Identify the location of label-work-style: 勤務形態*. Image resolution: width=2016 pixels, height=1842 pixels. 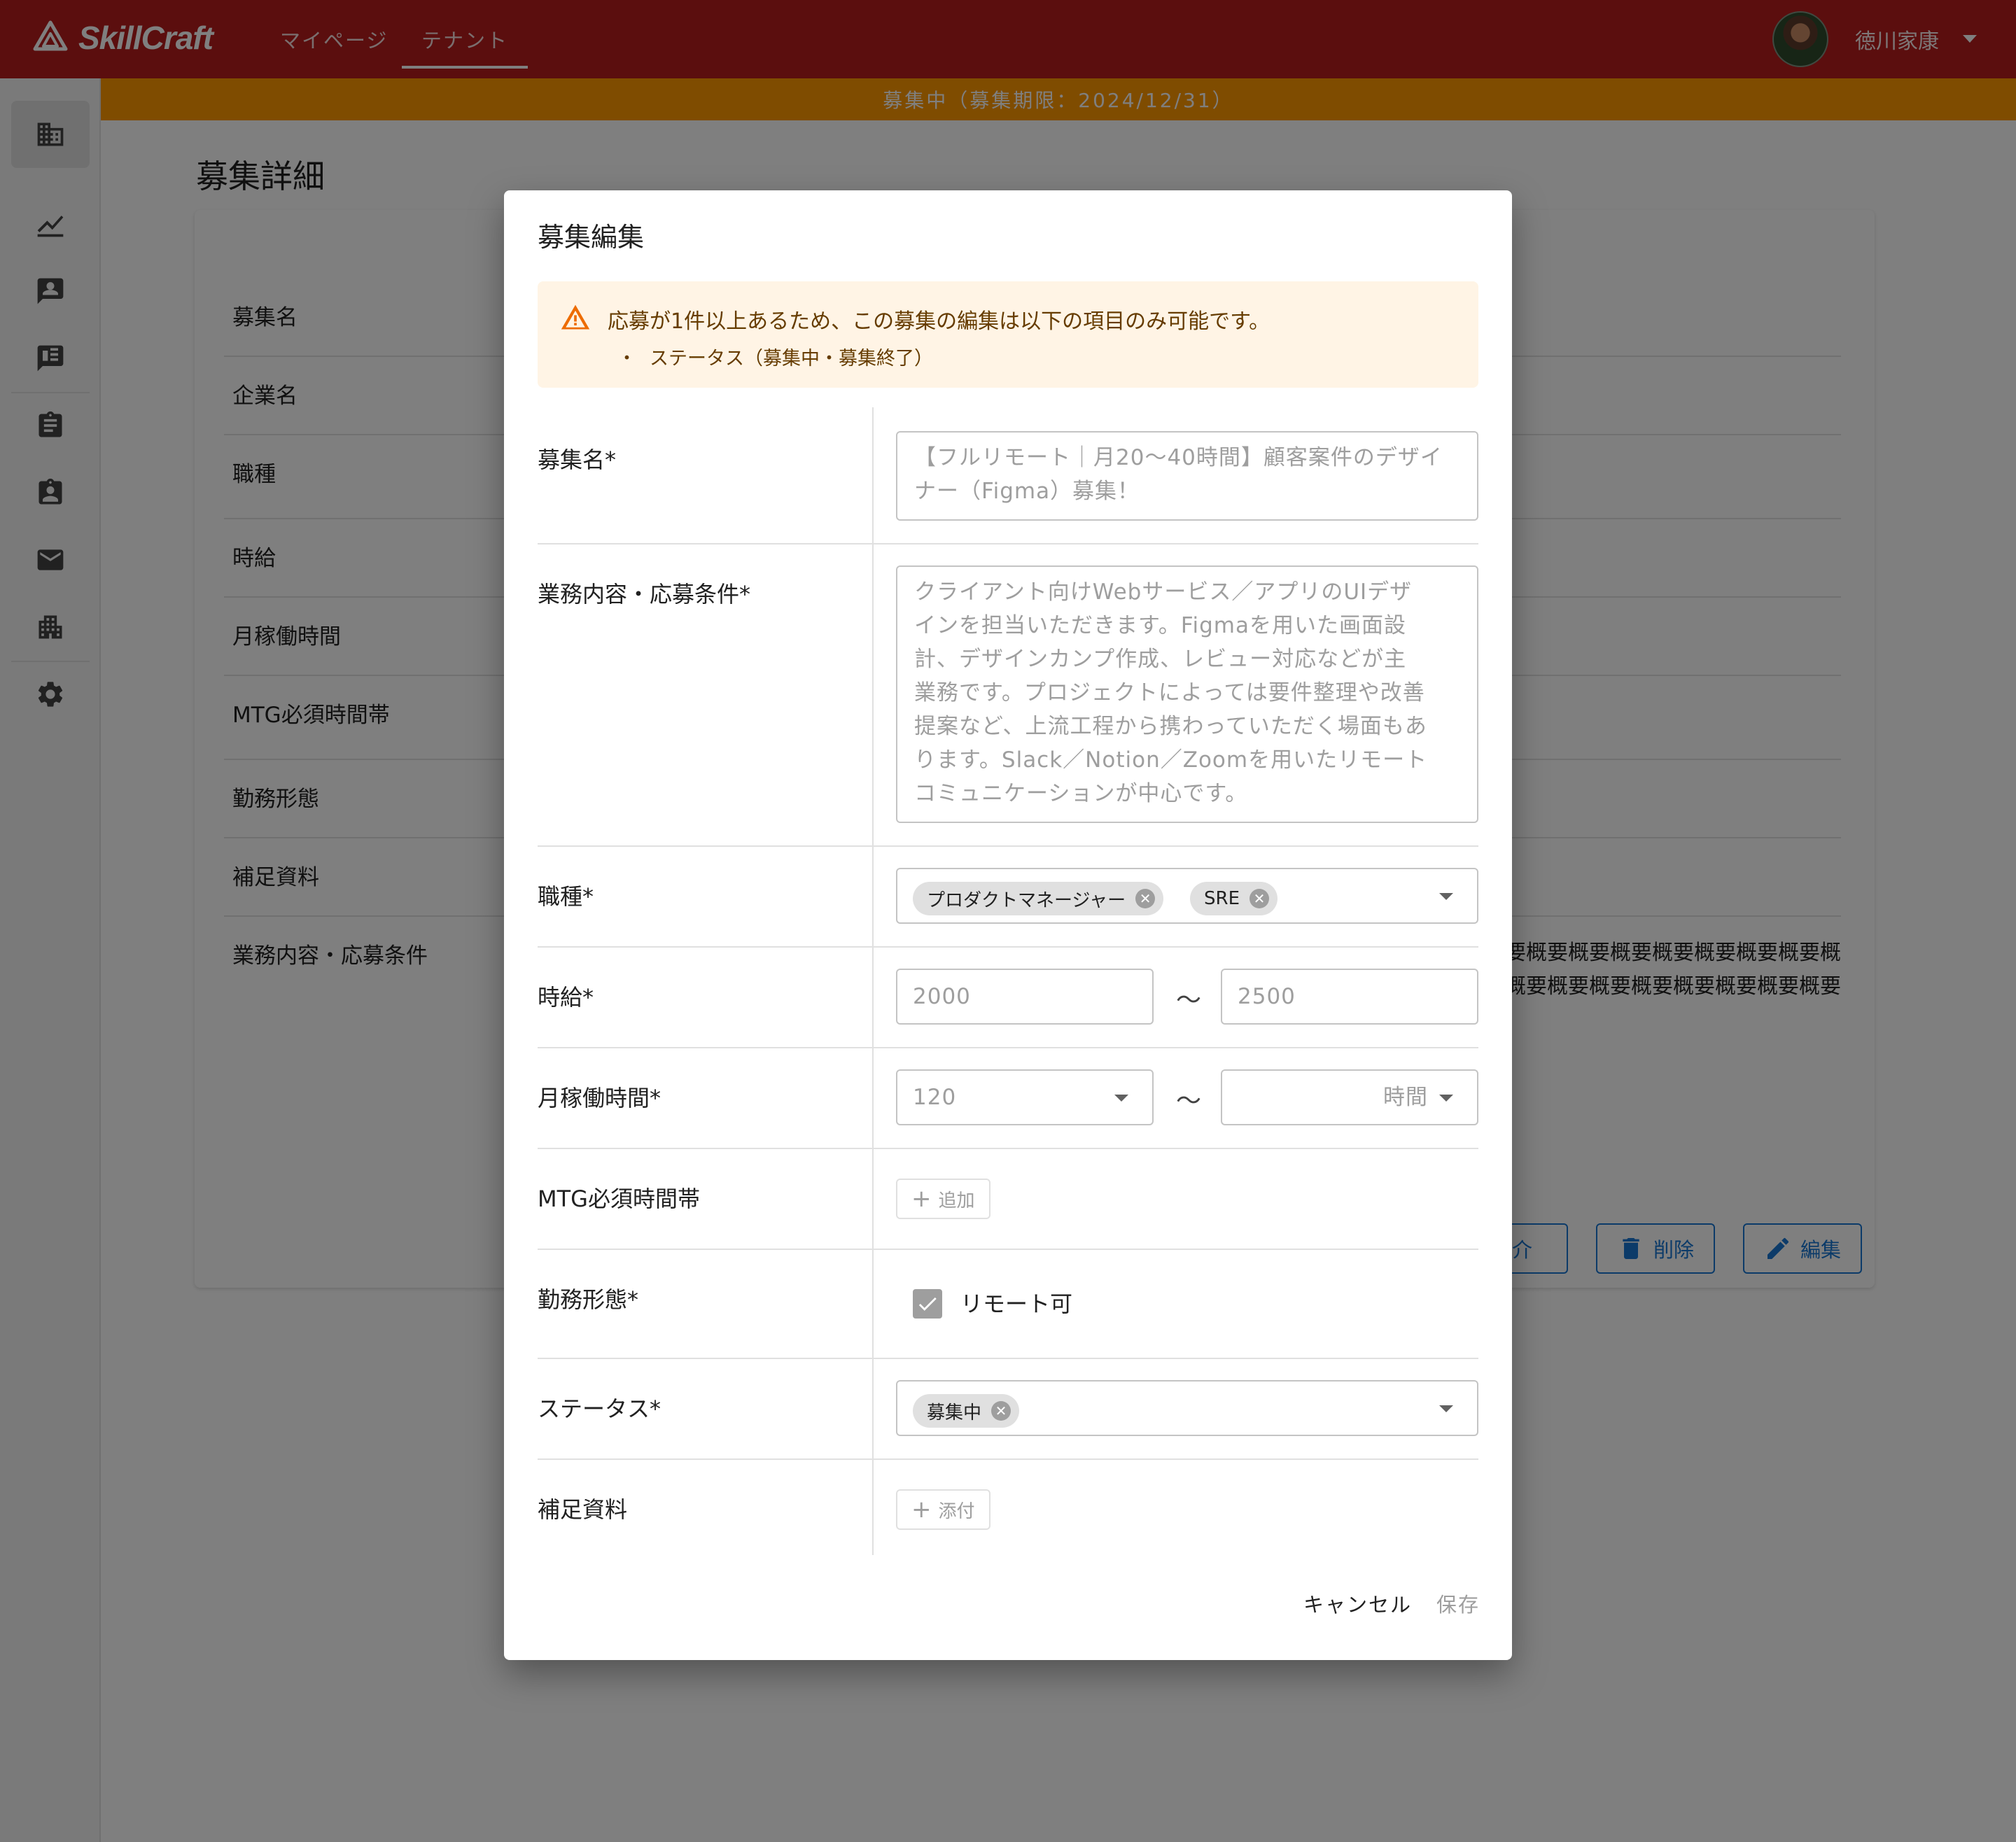
(588, 1299).